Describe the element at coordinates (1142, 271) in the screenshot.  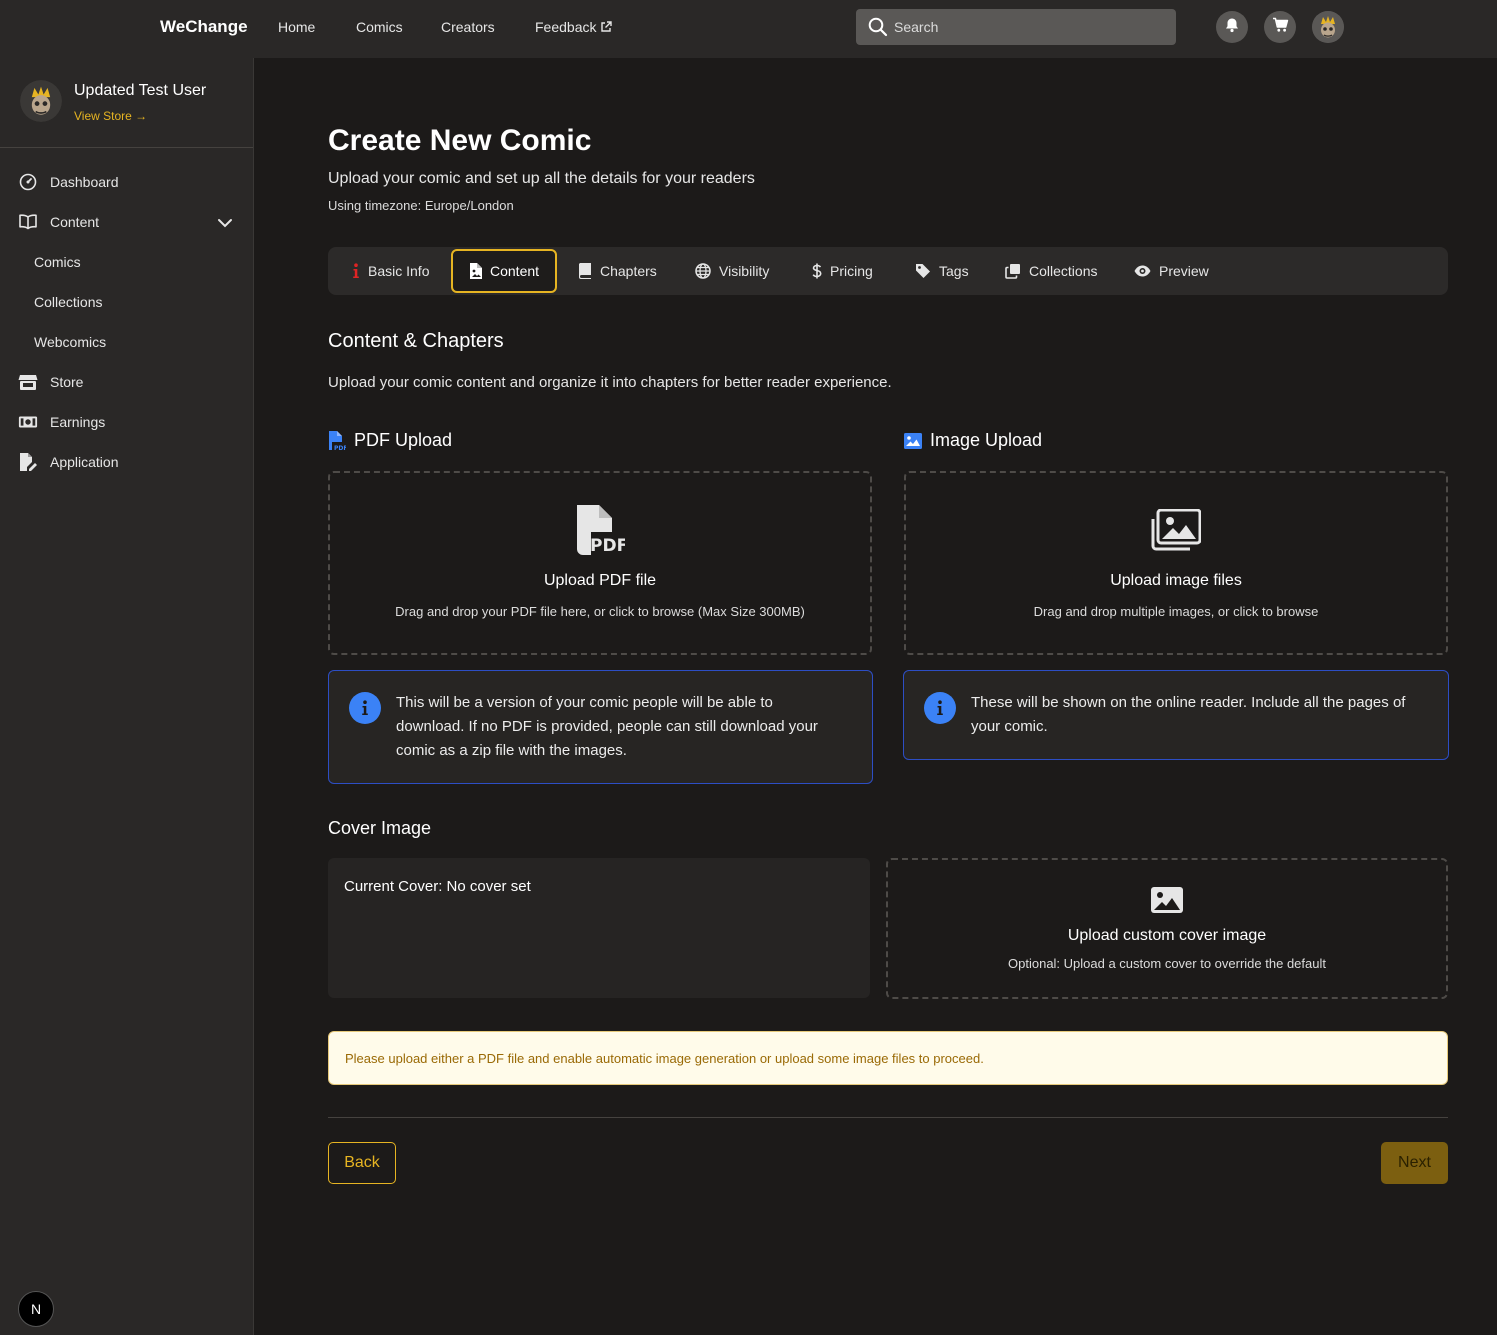
I see `eye-icon` at that location.